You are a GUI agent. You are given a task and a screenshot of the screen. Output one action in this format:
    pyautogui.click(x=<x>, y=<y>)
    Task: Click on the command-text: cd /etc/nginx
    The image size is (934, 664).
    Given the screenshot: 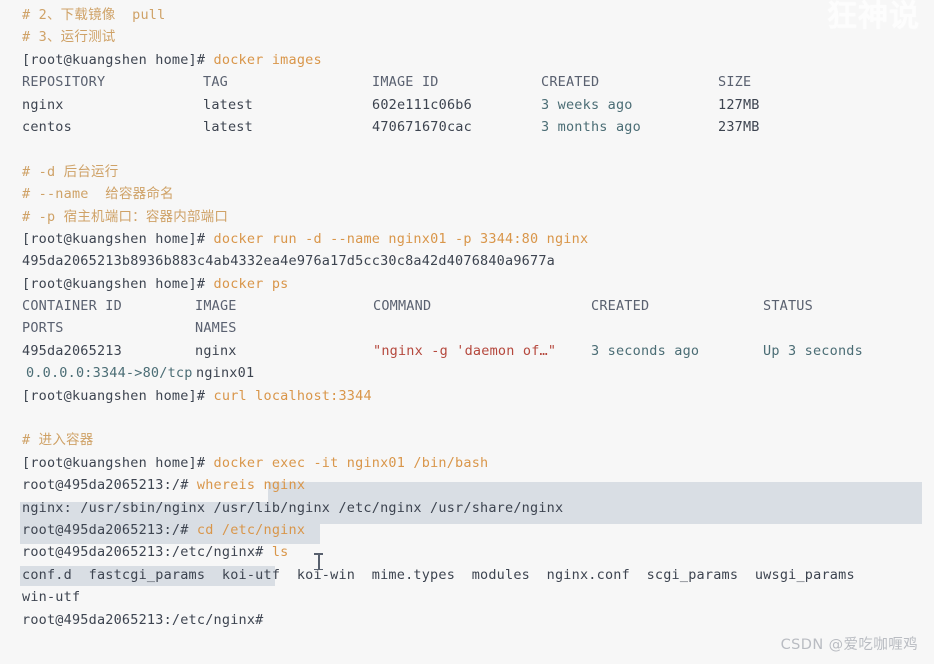 What is the action you would take?
    pyautogui.click(x=251, y=529)
    